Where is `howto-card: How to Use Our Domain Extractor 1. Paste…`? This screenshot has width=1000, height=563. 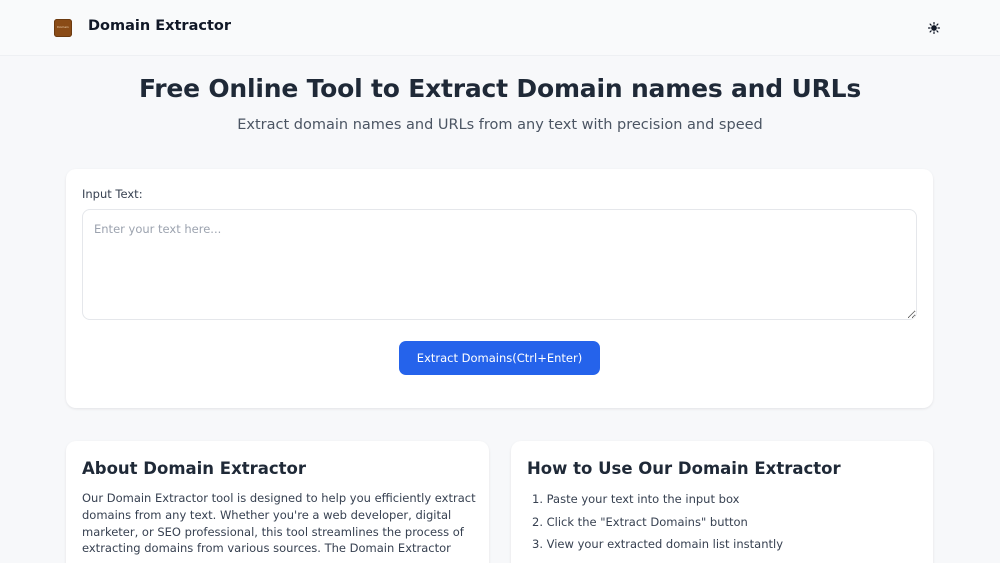 howto-card: How to Use Our Domain Extractor 1. Paste… is located at coordinates (722, 502).